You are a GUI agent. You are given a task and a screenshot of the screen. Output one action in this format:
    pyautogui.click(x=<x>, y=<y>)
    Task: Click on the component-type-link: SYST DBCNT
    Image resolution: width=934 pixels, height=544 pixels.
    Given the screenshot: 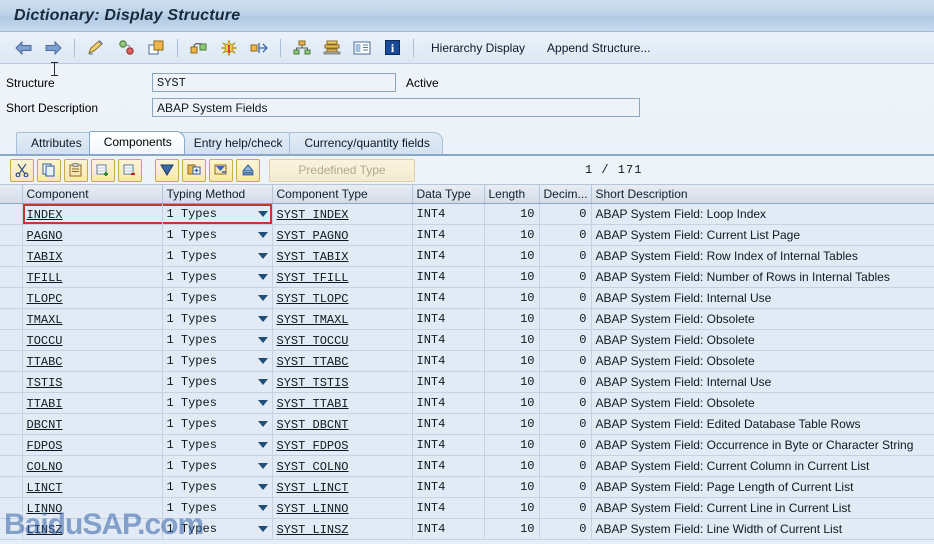 What is the action you would take?
    pyautogui.click(x=313, y=425)
    